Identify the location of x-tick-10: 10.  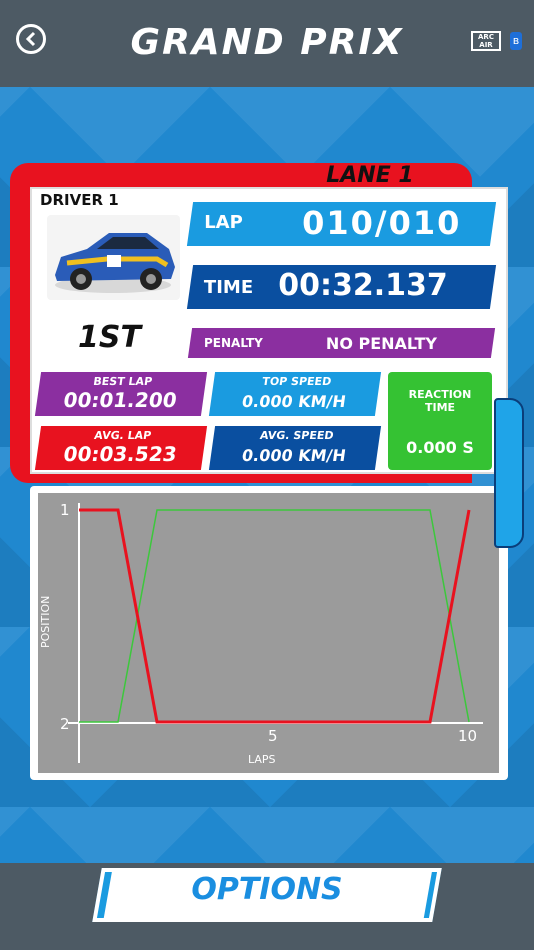
(467, 736).